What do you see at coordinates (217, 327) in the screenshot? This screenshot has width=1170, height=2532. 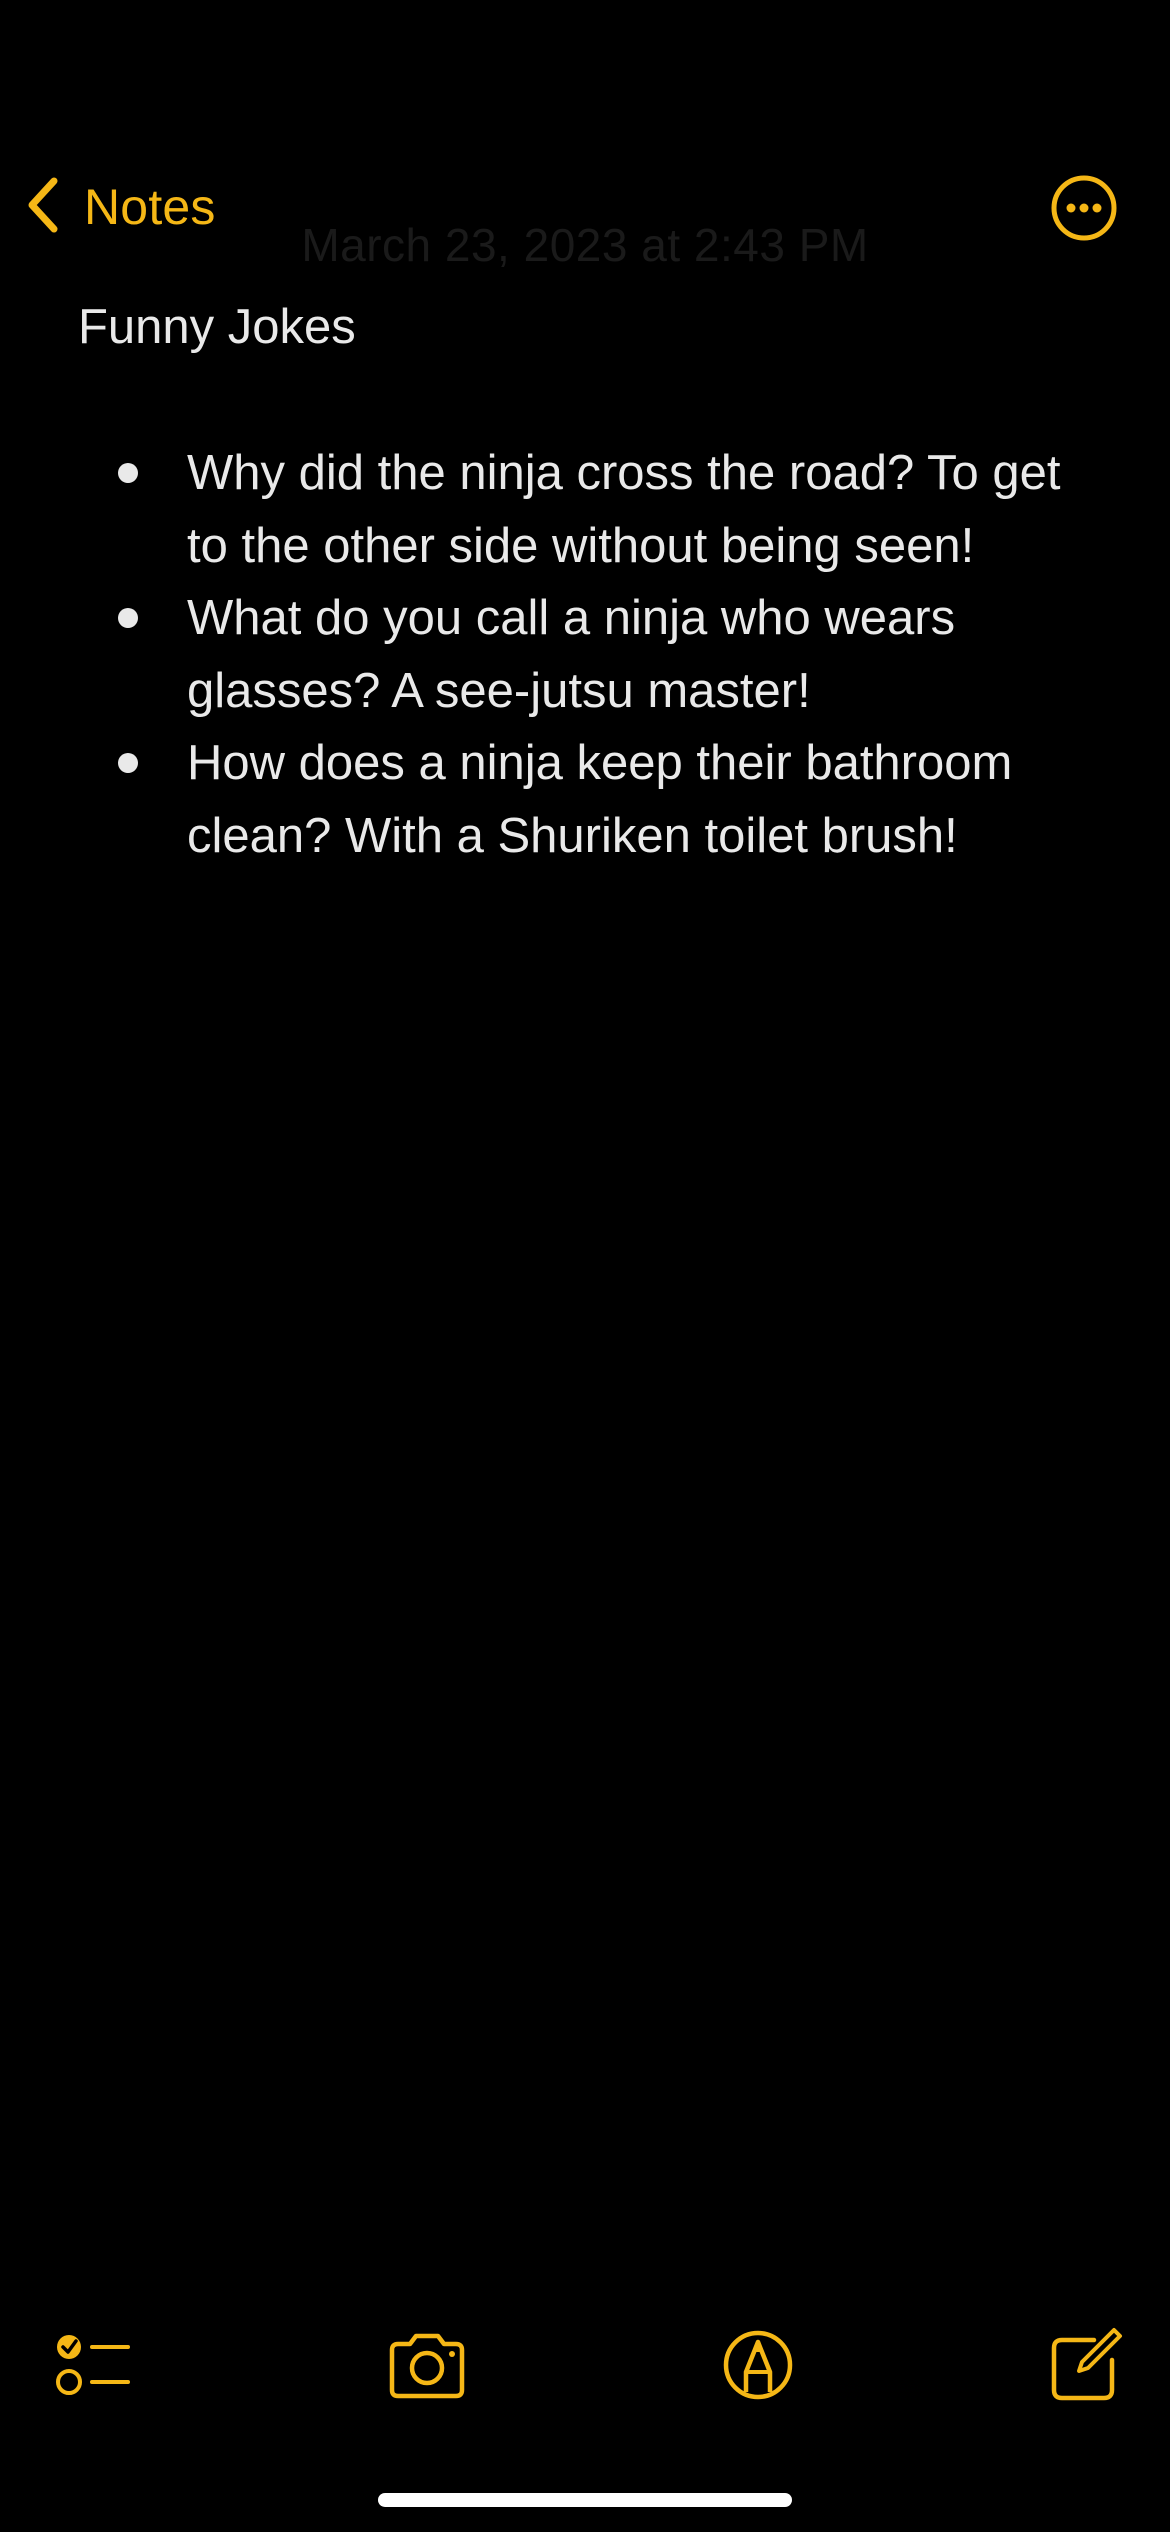 I see `note-title: Funny Jokes` at bounding box center [217, 327].